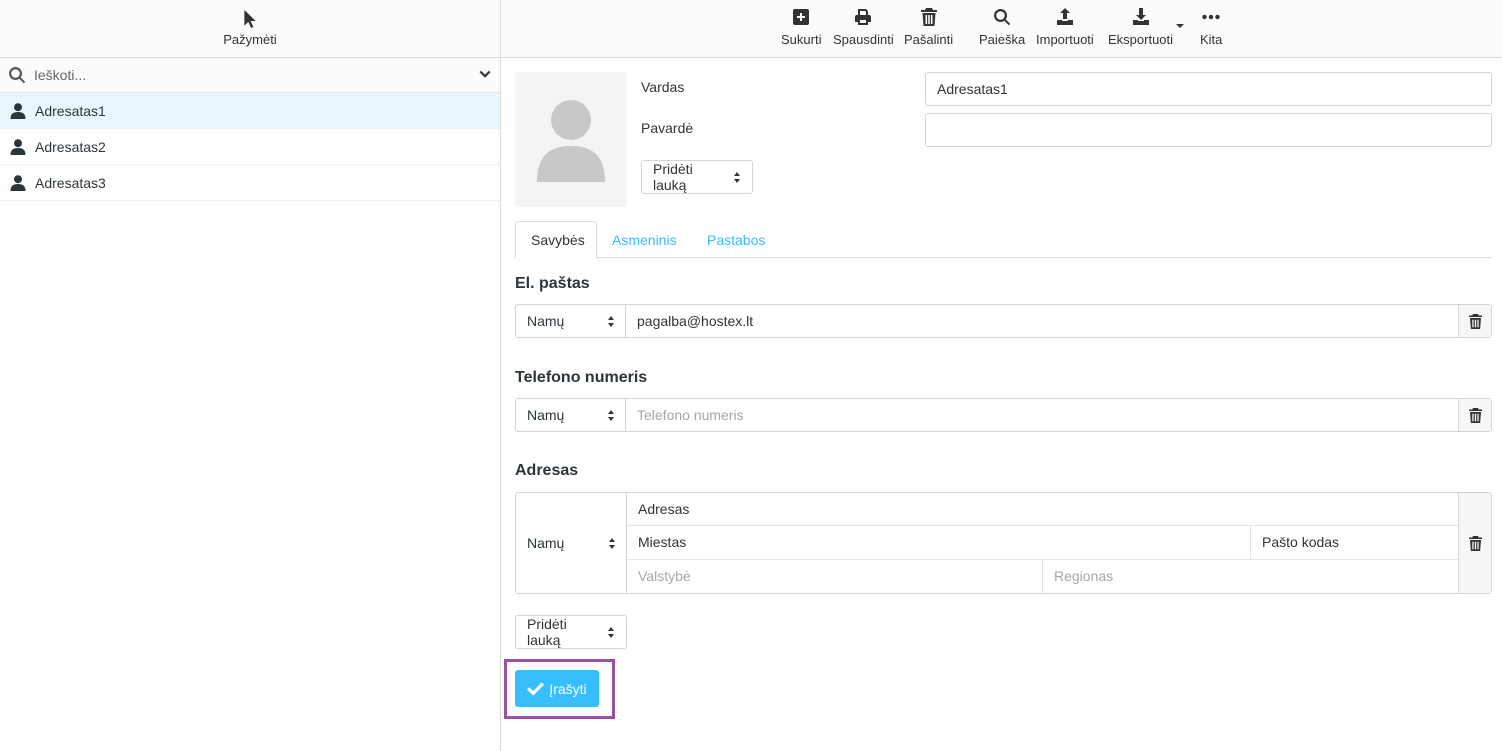 The width and height of the screenshot is (1502, 751). Describe the element at coordinates (1065, 27) in the screenshot. I see `import-button: Importuoti` at that location.